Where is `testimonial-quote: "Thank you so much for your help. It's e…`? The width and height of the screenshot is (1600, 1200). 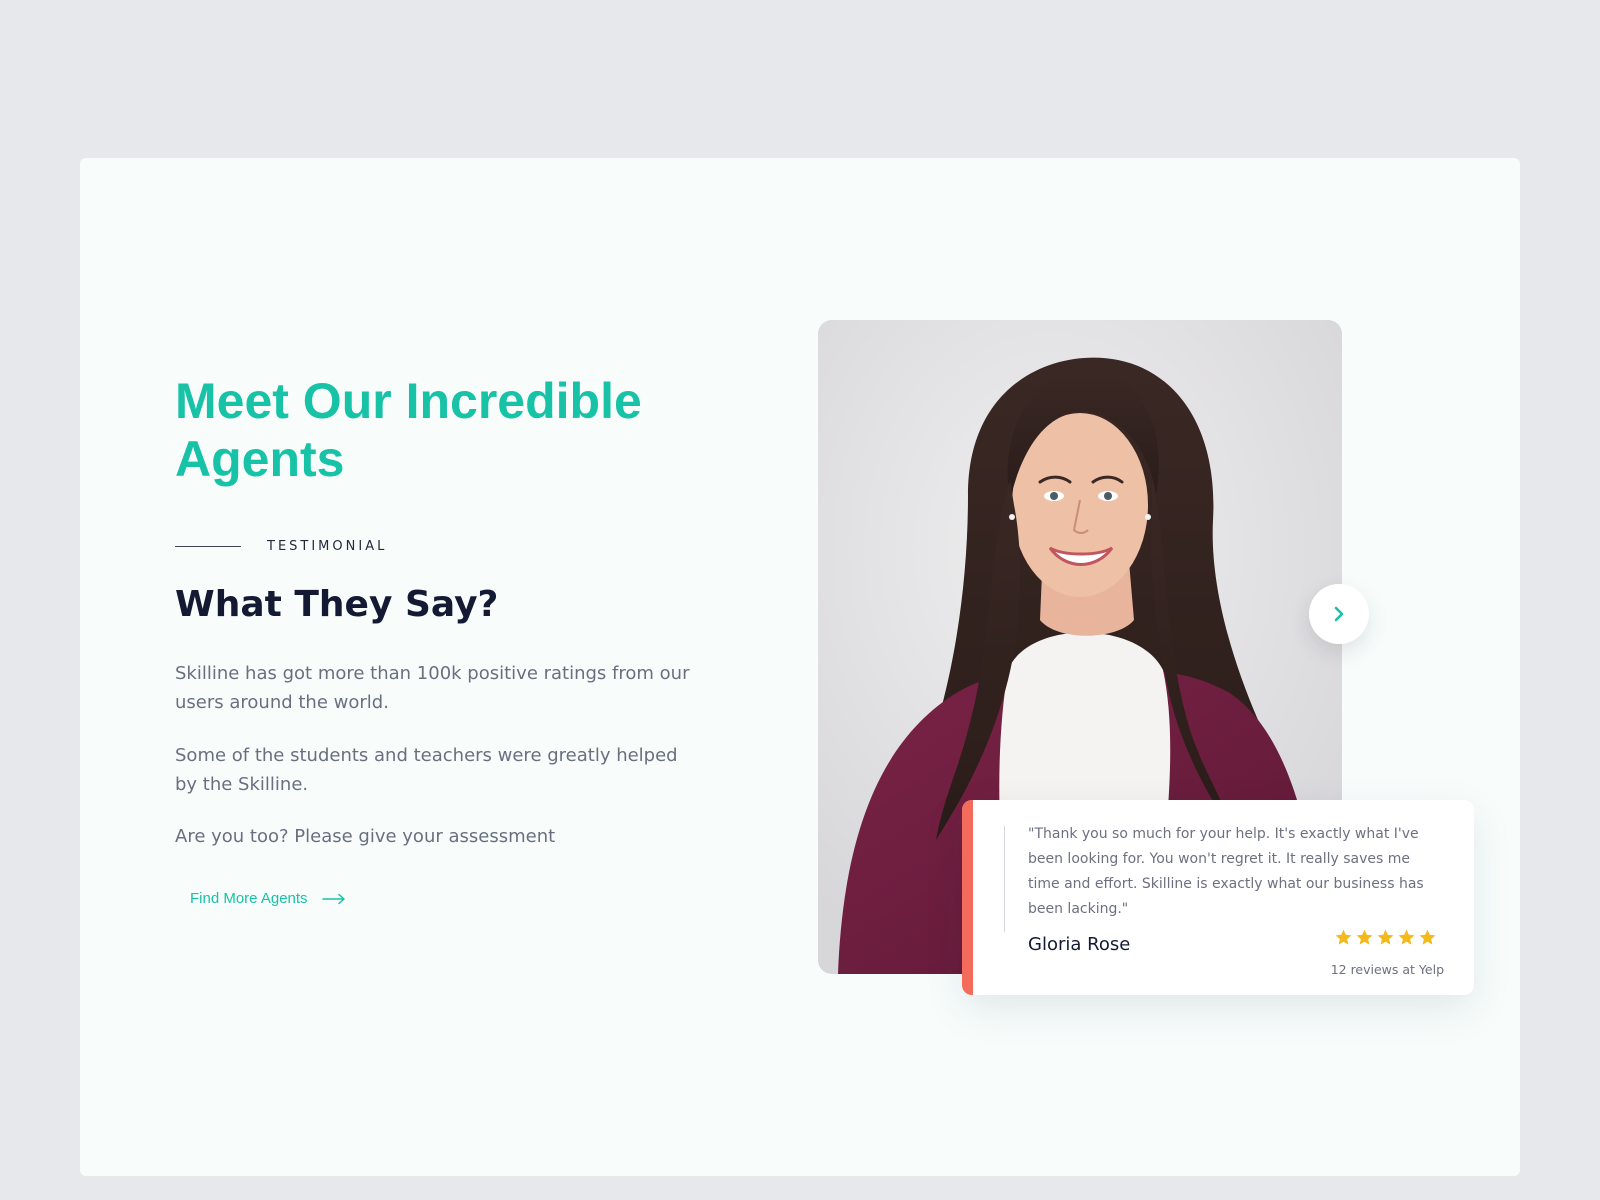
testimonial-quote: "Thank you so much for your help. It's e… is located at coordinates (1226, 871).